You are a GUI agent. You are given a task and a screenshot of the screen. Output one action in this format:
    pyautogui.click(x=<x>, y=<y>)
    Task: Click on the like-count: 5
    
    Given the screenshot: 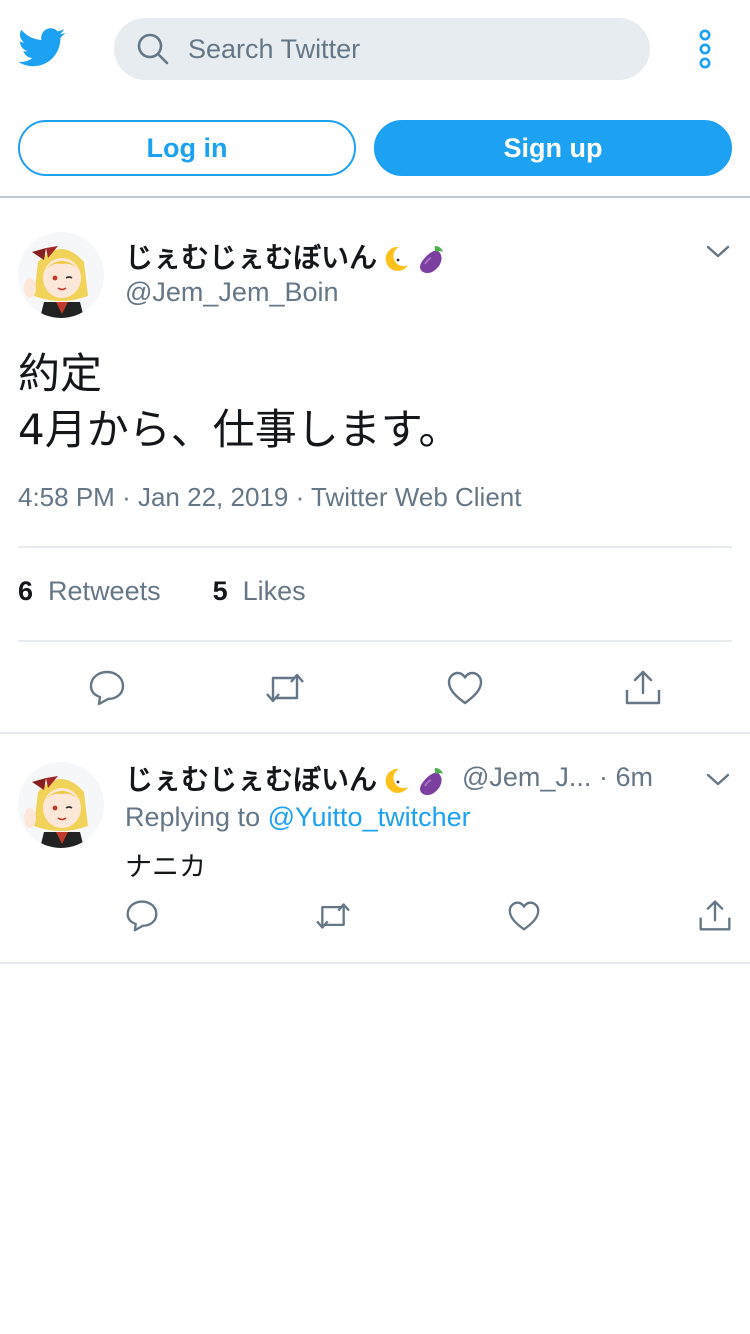 What is the action you would take?
    pyautogui.click(x=220, y=591)
    